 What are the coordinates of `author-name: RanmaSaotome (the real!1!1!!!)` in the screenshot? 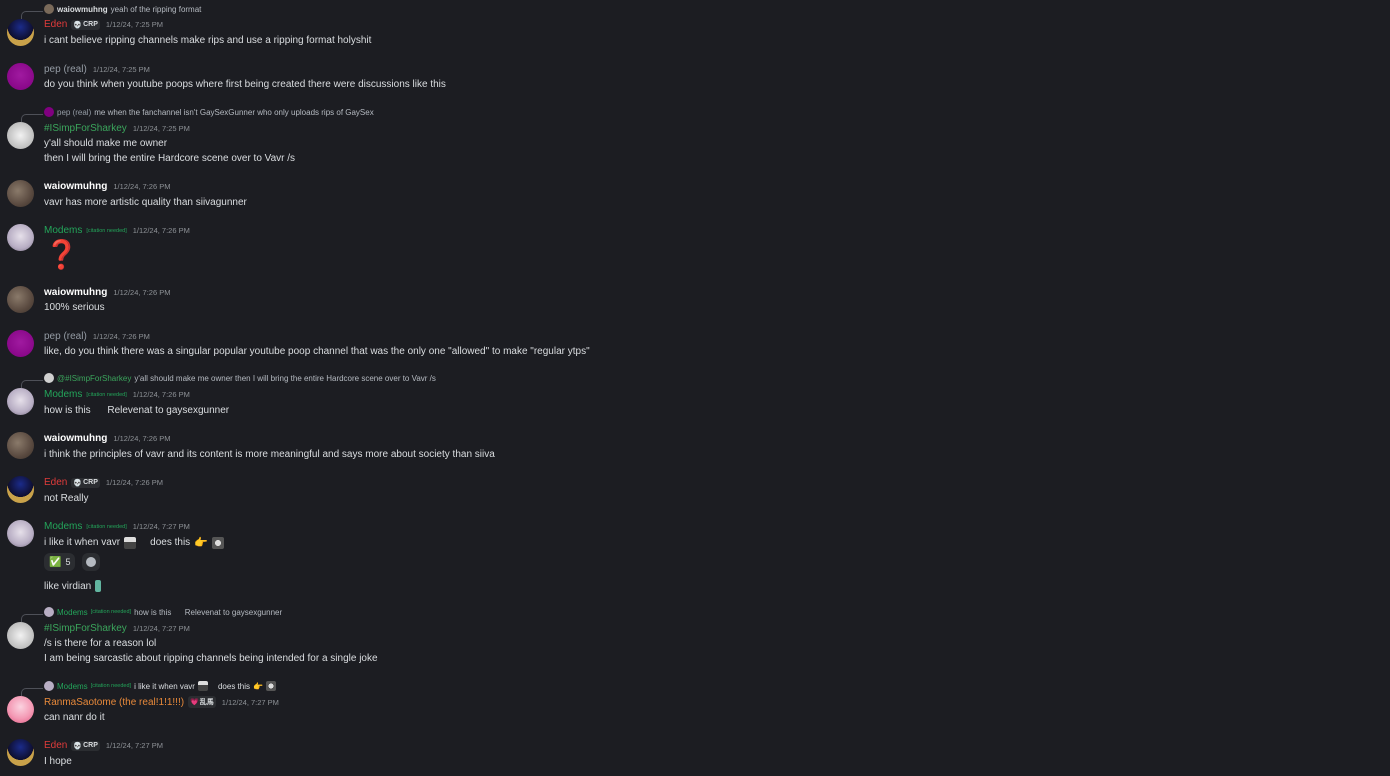 It's located at (114, 702).